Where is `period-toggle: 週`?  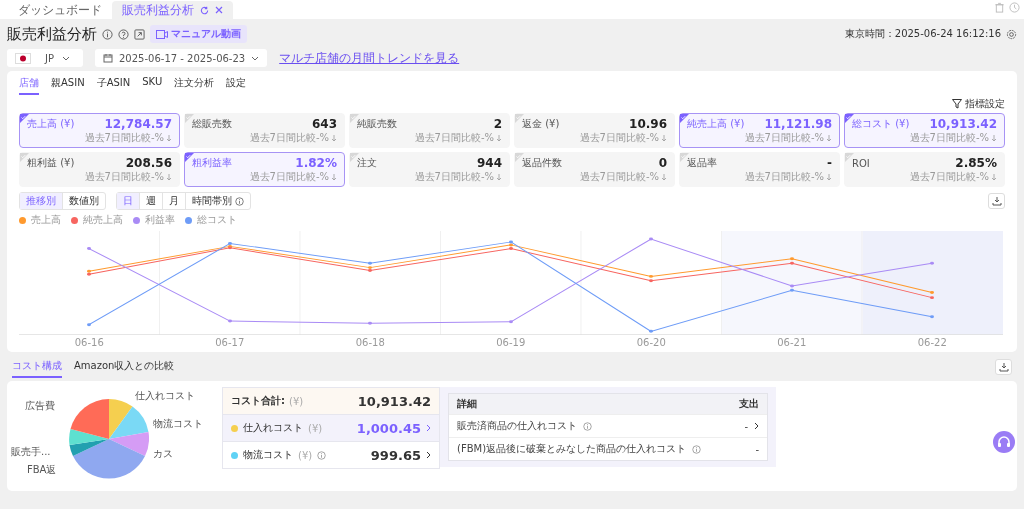 period-toggle: 週 is located at coordinates (151, 201).